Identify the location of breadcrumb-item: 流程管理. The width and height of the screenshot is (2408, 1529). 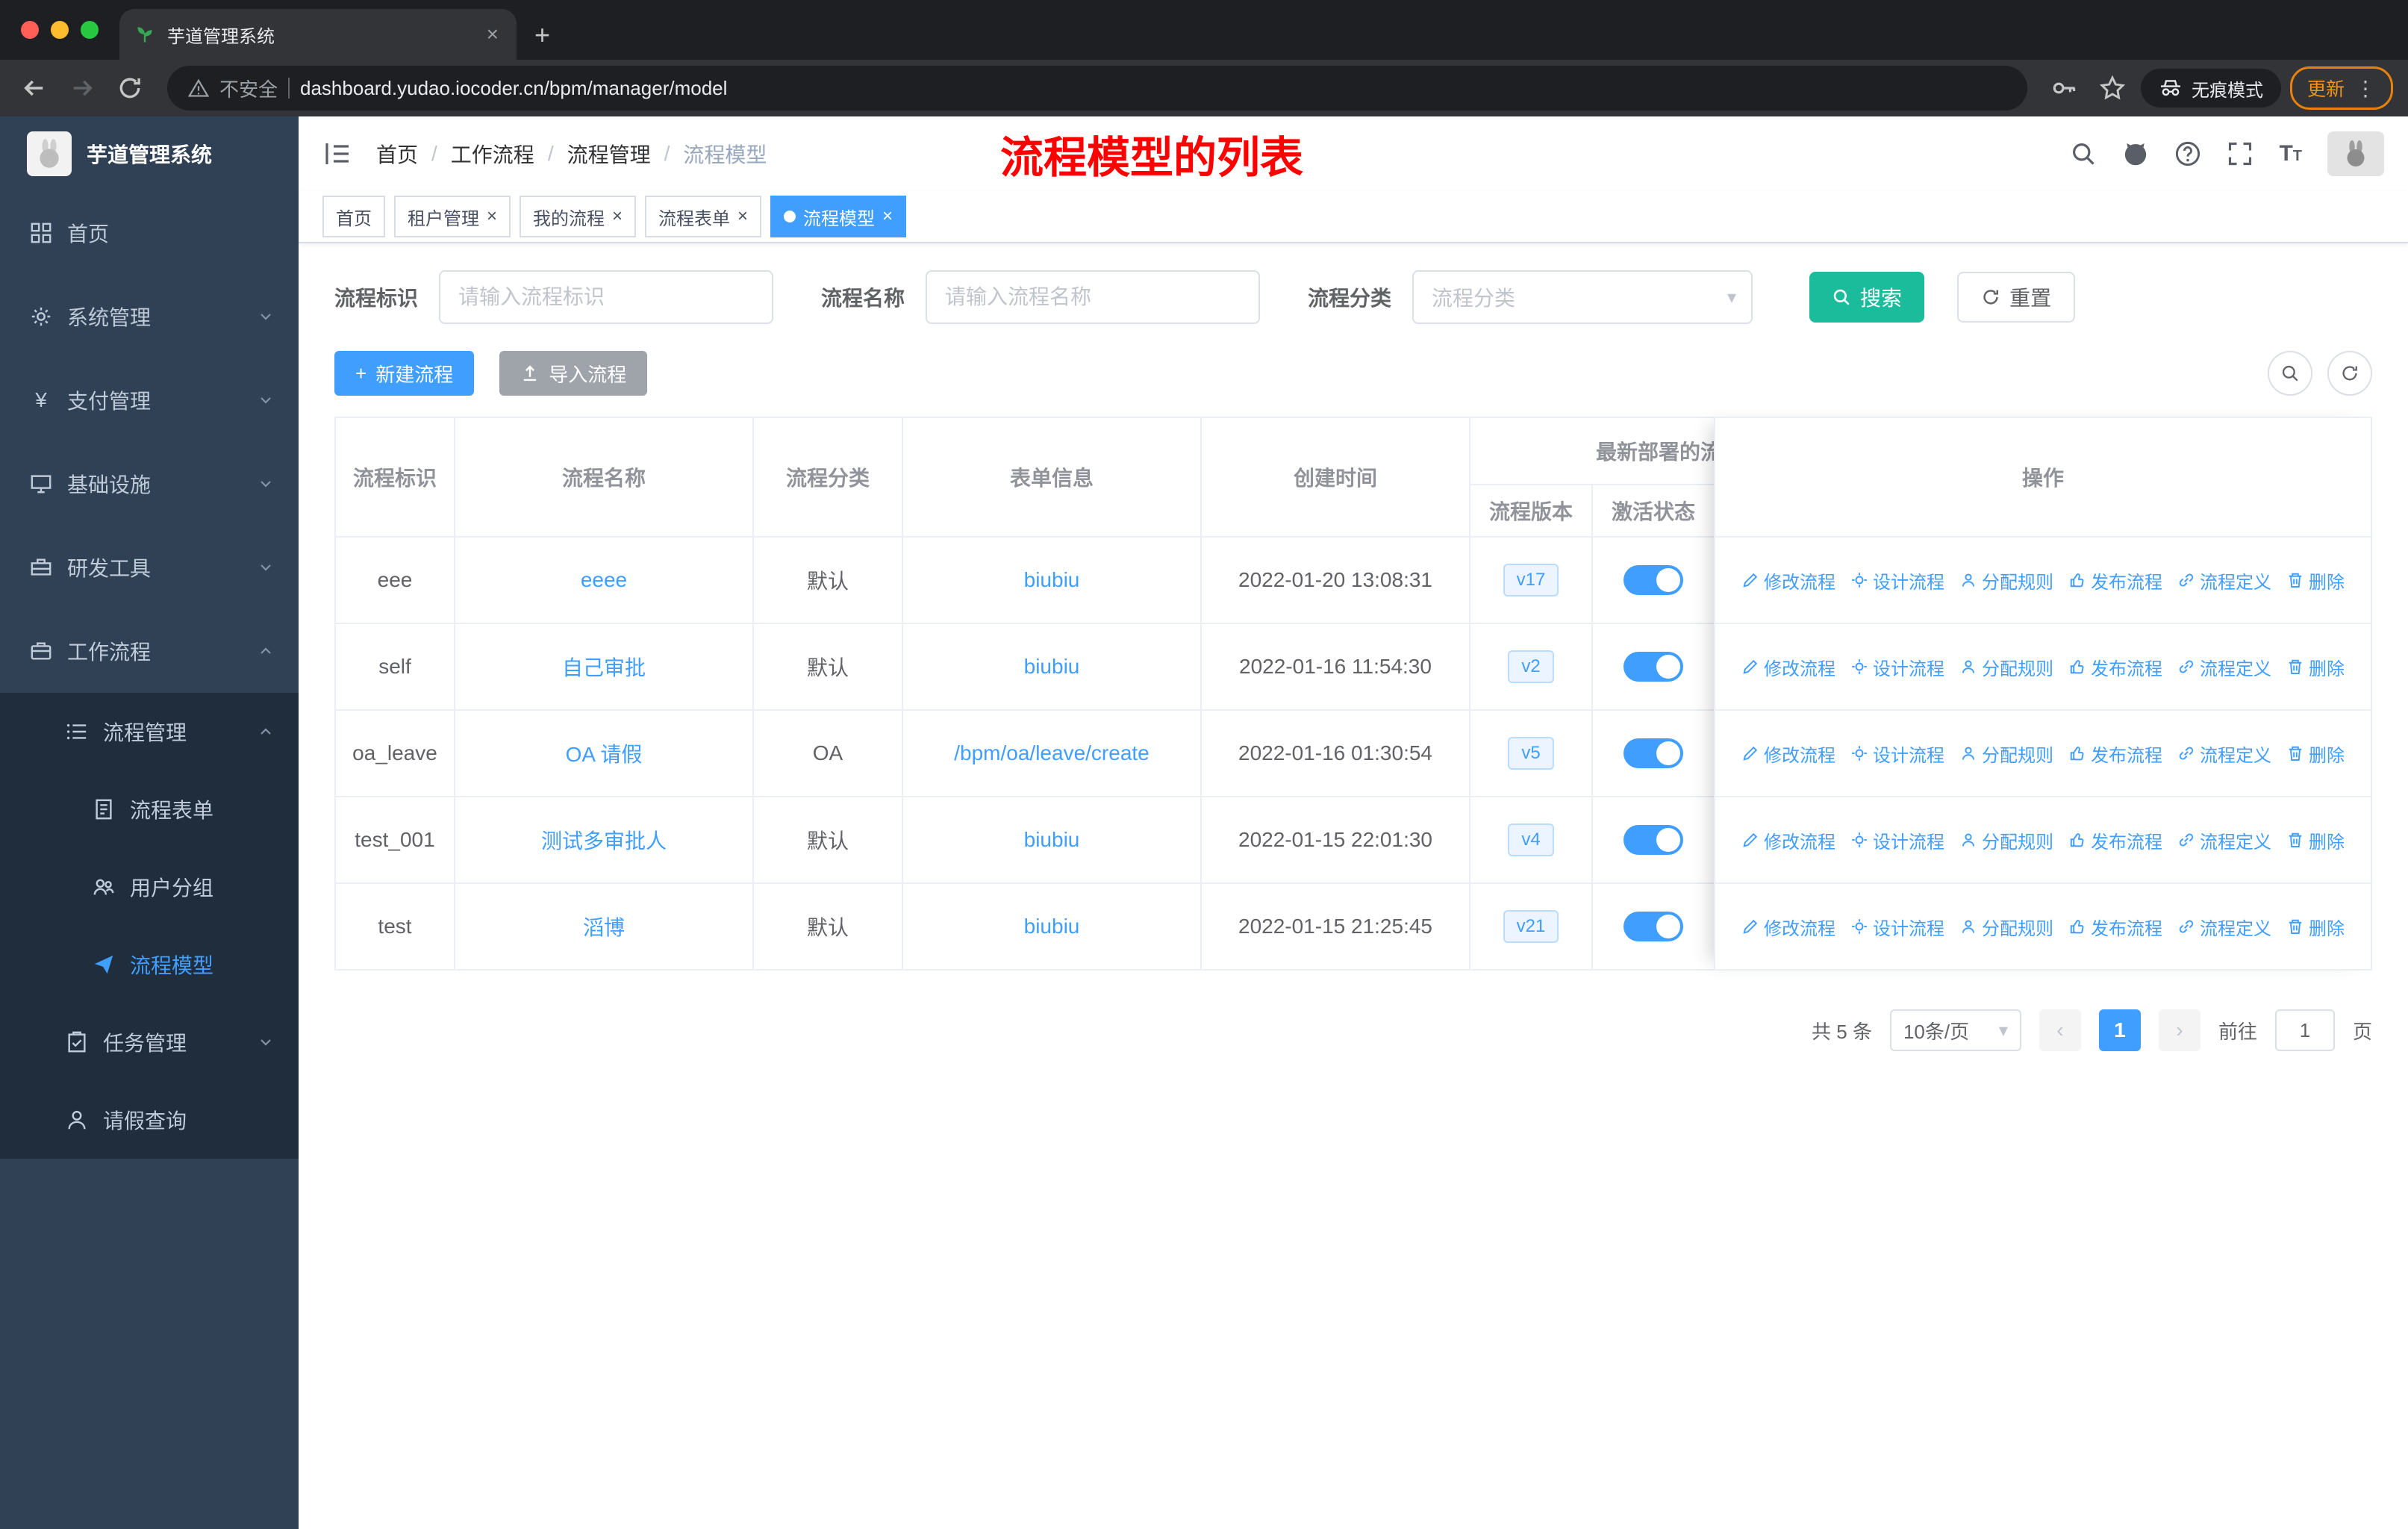
(609, 154).